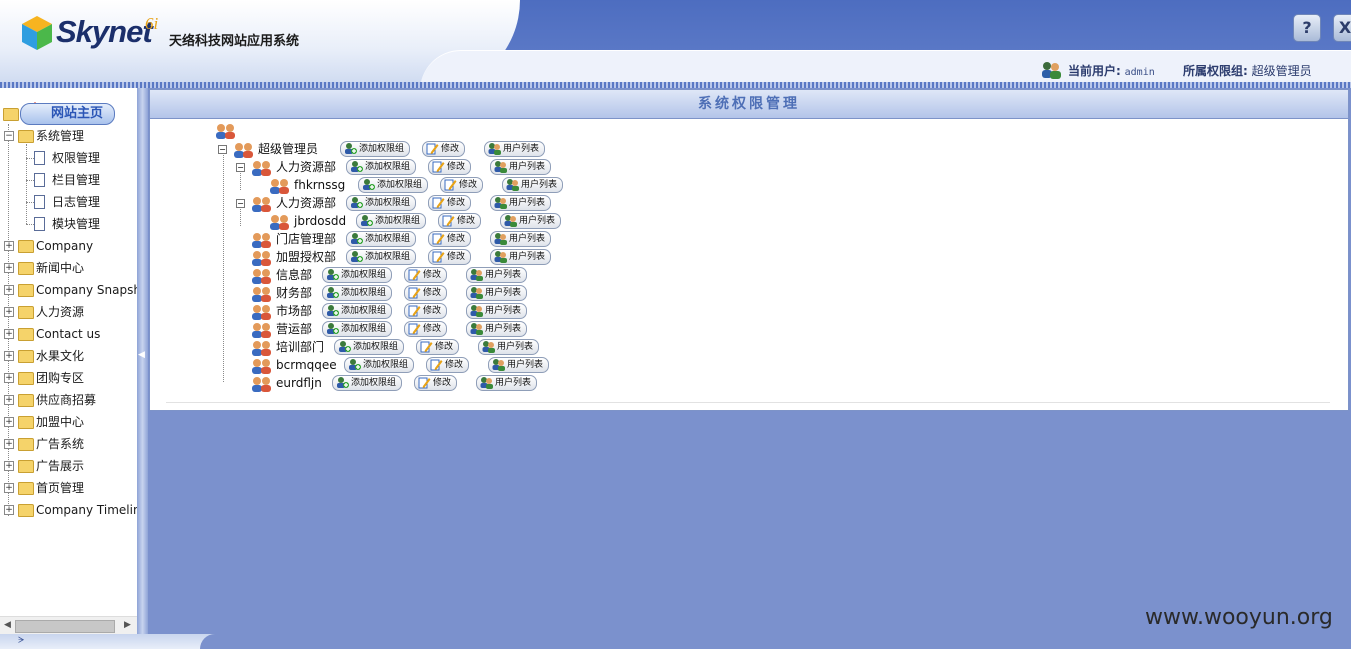 The width and height of the screenshot is (1351, 649). Describe the element at coordinates (68, 224) in the screenshot. I see `sidebar-item-module-management: 模块管理` at that location.